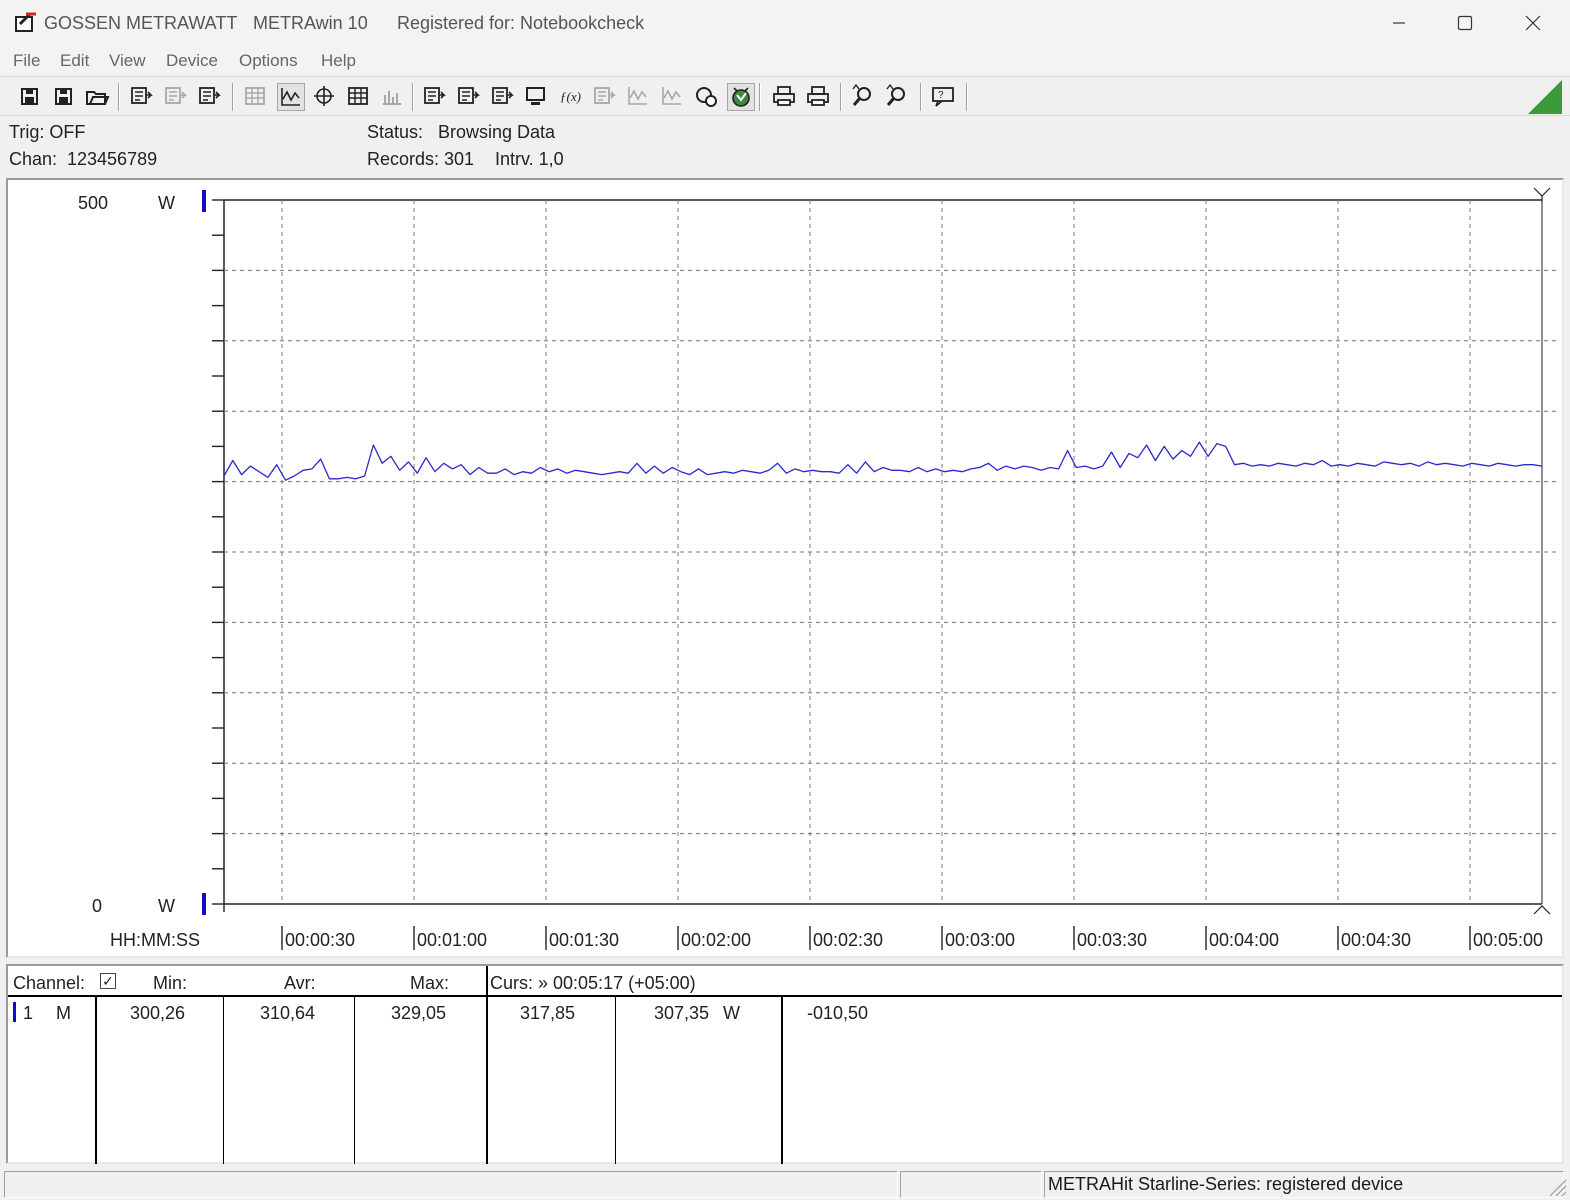  I want to click on channel-color-marker, so click(14, 1012).